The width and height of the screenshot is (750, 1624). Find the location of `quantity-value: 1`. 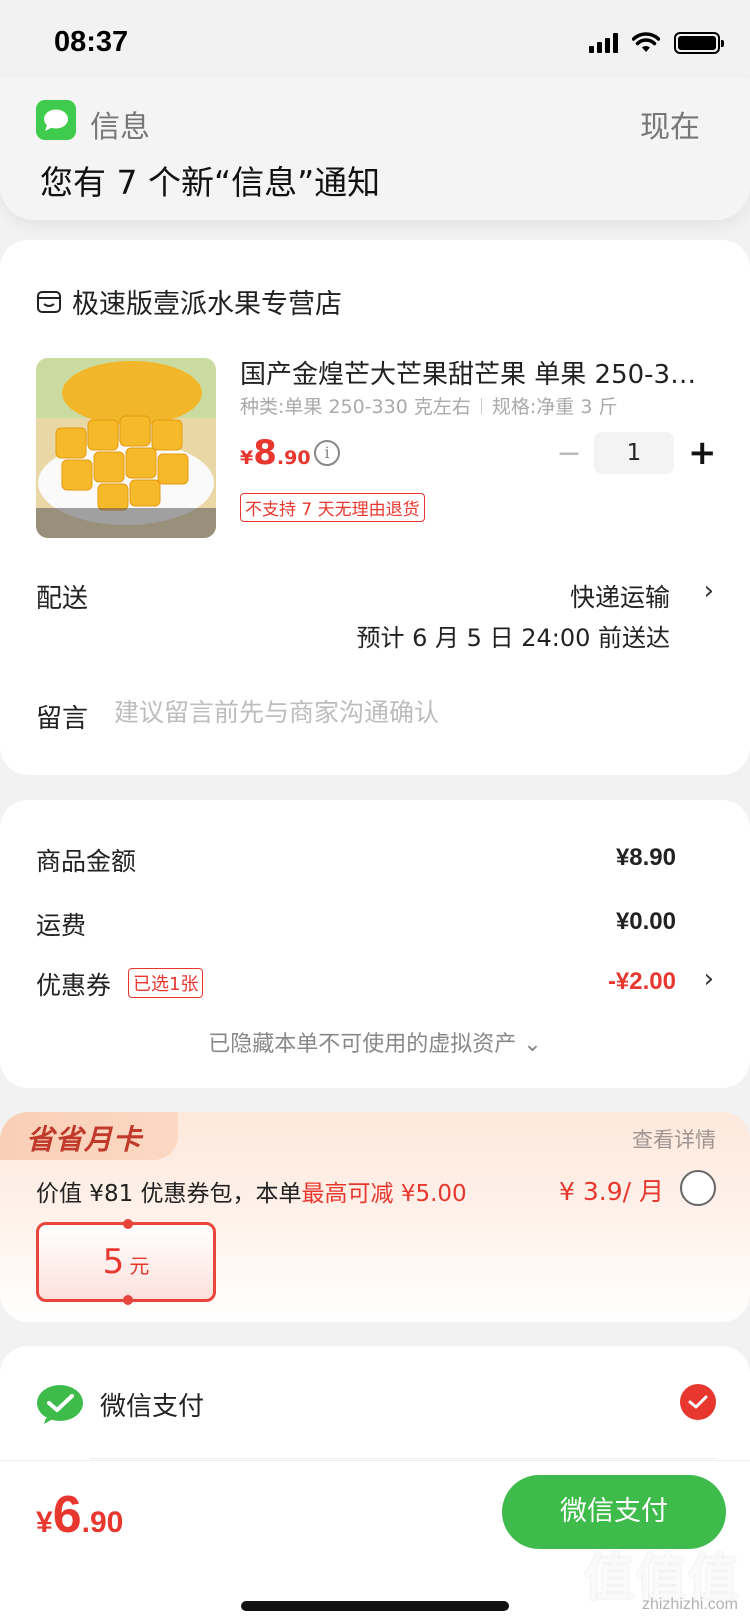

quantity-value: 1 is located at coordinates (634, 453).